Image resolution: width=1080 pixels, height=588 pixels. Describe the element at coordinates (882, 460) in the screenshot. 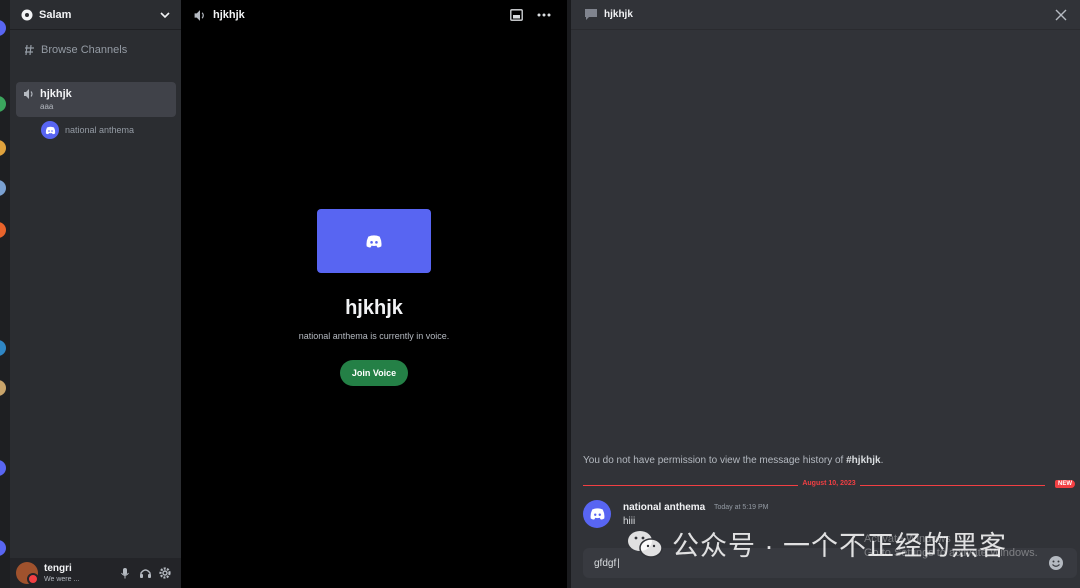

I see `permission-suffix: .` at that location.